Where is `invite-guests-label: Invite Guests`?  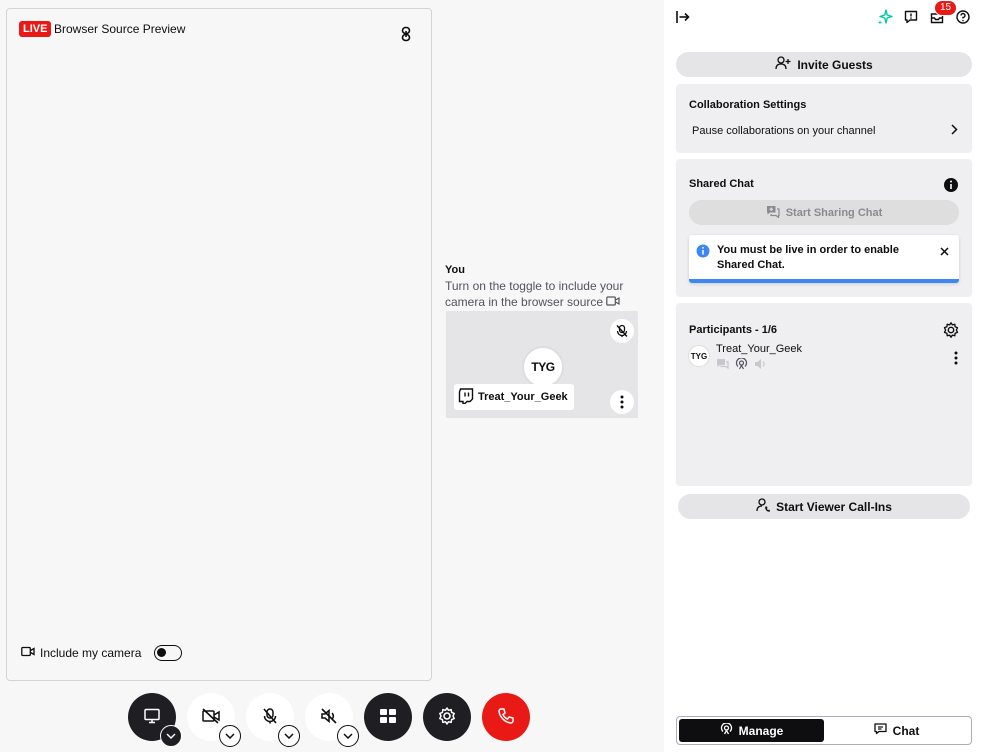
invite-guests-label: Invite Guests is located at coordinates (835, 64).